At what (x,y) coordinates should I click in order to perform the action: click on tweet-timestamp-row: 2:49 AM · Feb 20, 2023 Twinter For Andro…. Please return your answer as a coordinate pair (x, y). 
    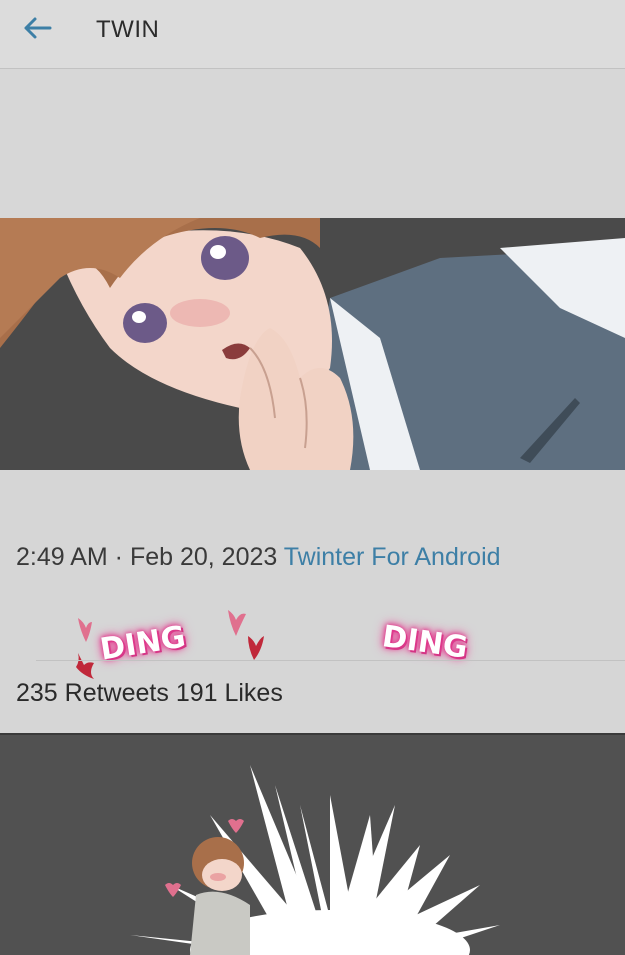
    Looking at the image, I should click on (258, 557).